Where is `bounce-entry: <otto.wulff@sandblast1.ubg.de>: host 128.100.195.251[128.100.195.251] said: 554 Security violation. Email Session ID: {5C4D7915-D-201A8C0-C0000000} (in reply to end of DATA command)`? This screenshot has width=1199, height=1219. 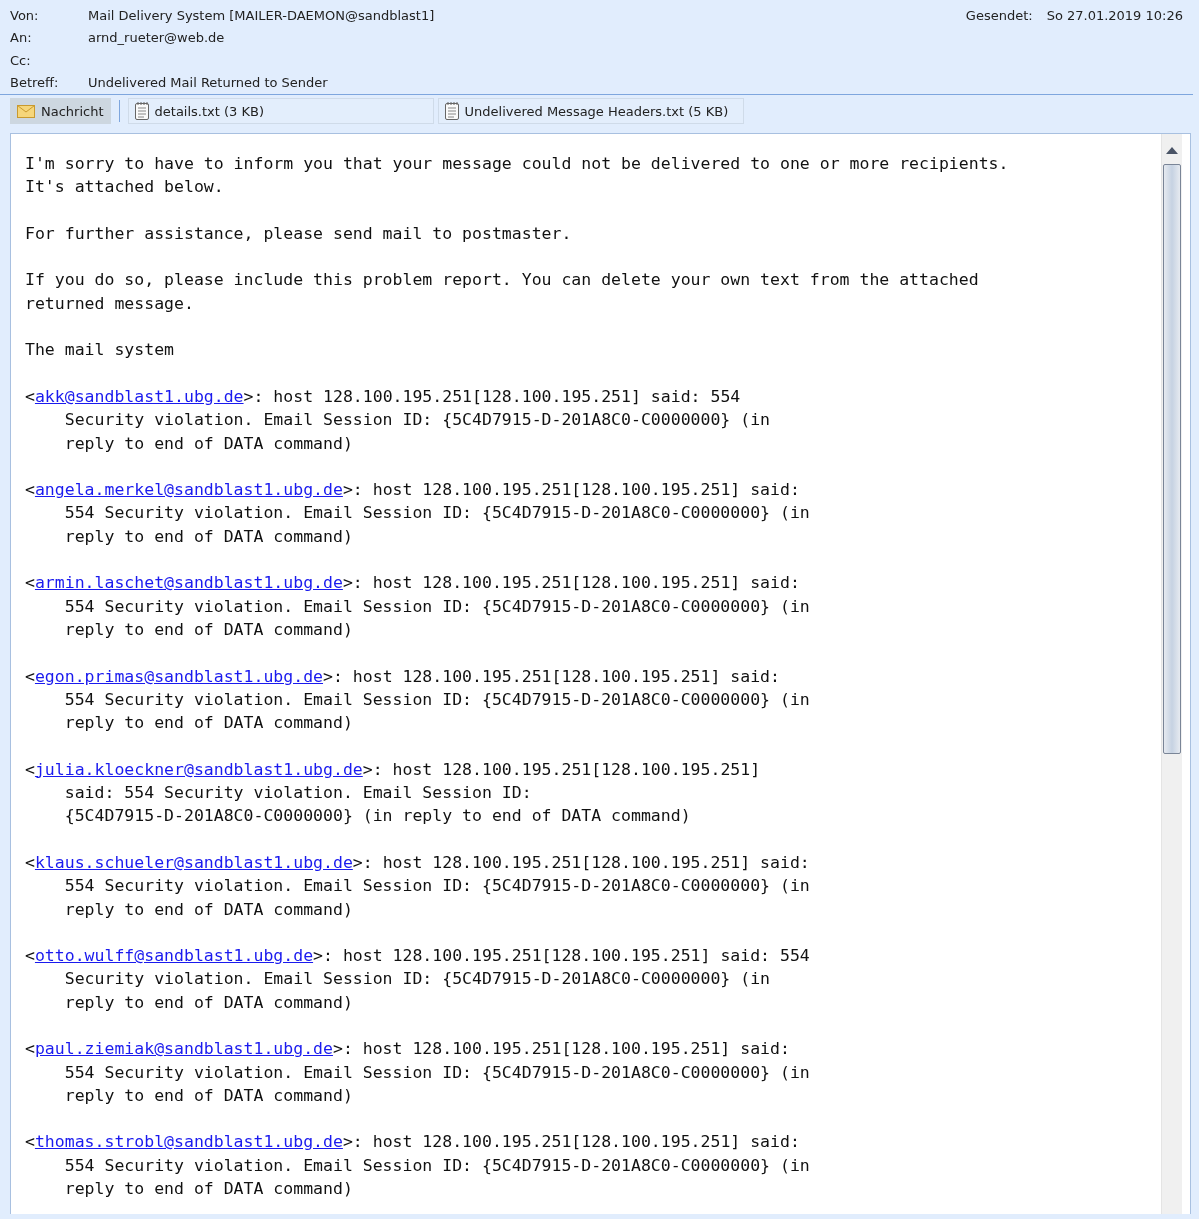 bounce-entry: <otto.wulff@sandblast1.ubg.de>: host 128.100.195.251[128.100.195.251] said: 554 Security violation. Email Session ID: {5C4D7915-D-201A8C0-C0000000} (in reply to end of DATA command) is located at coordinates (418, 979).